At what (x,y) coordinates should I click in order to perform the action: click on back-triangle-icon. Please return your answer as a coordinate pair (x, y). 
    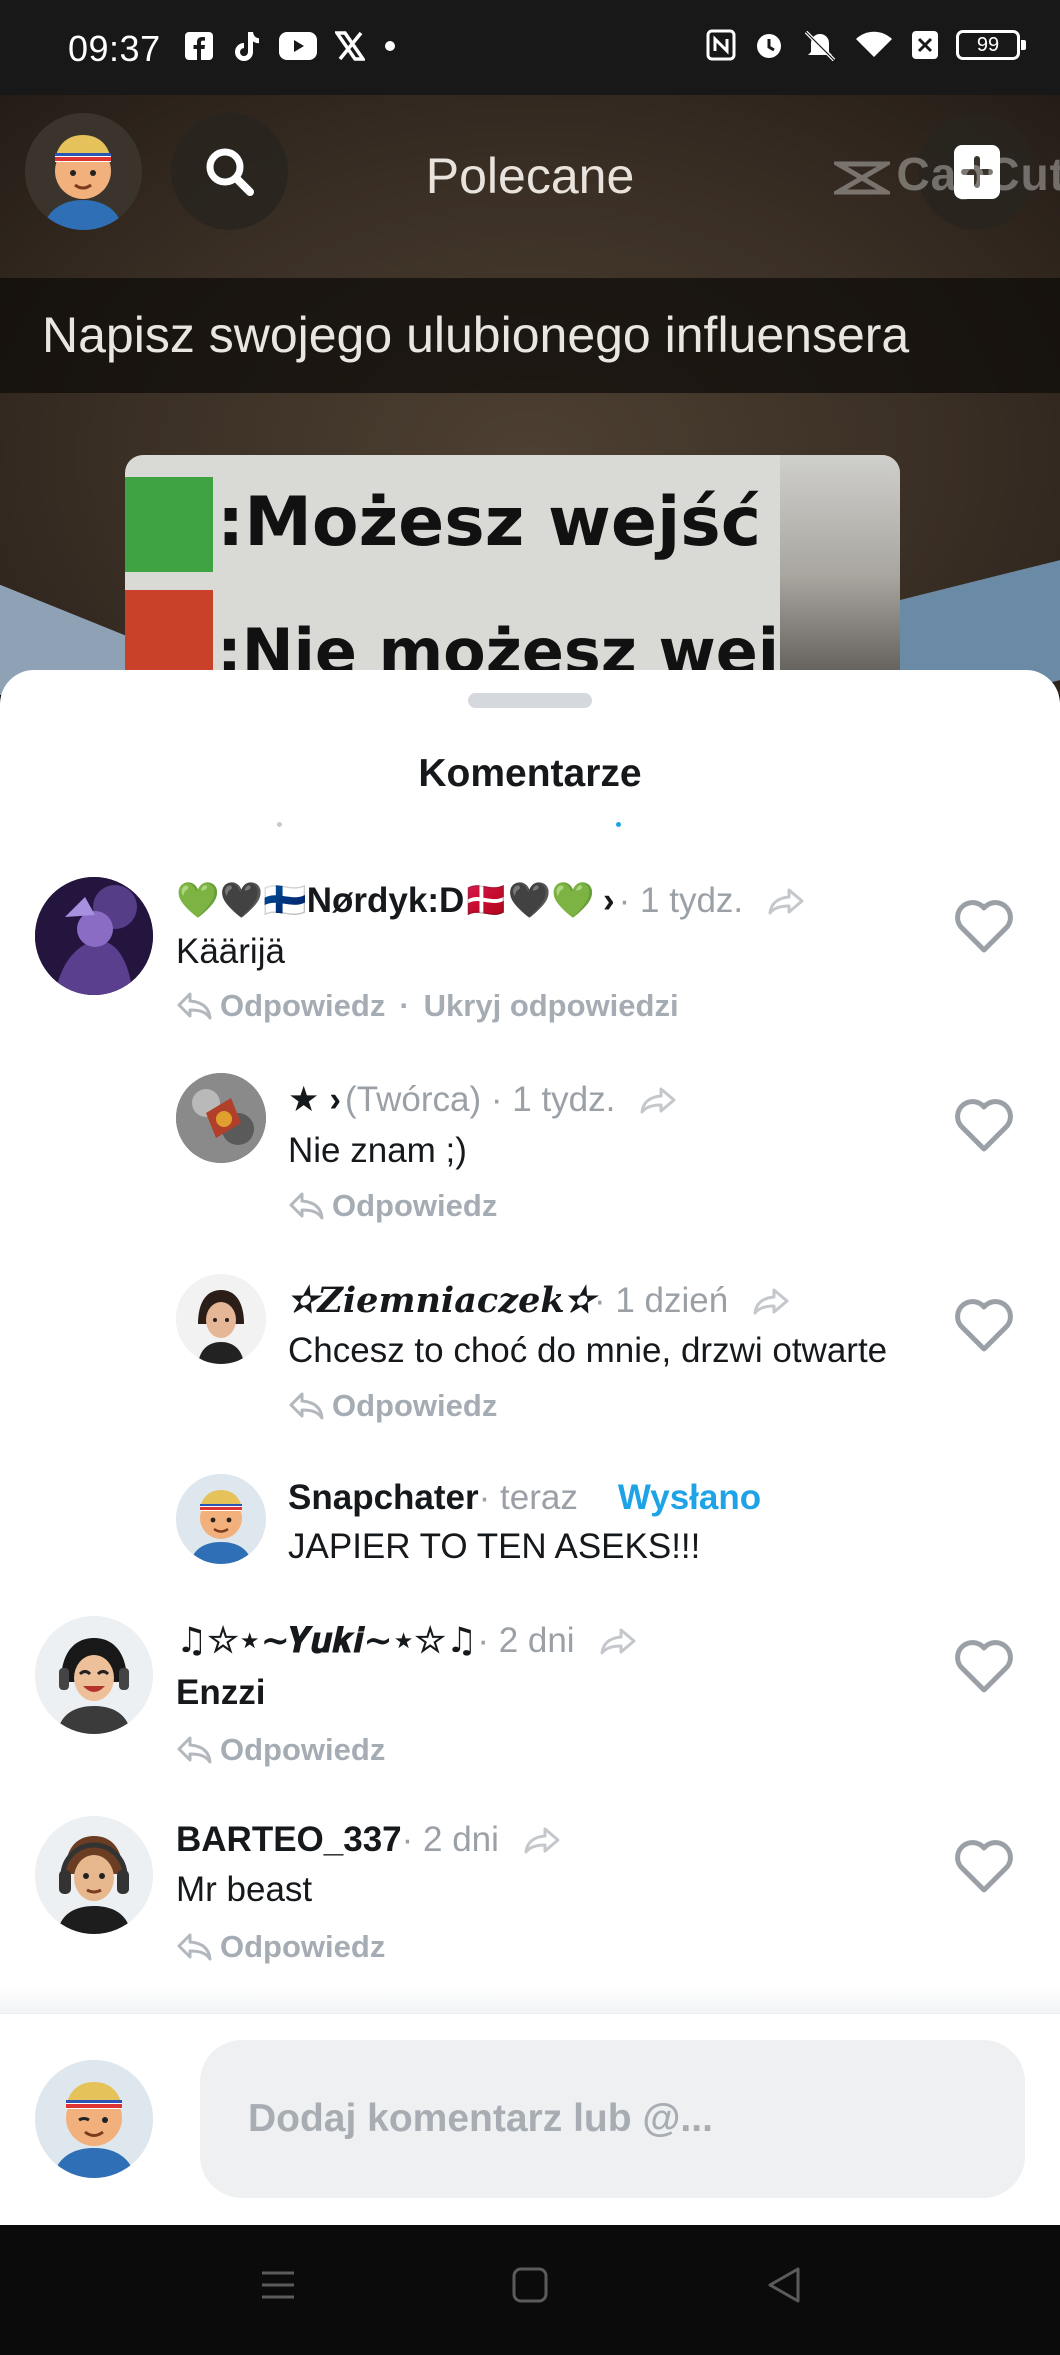
    Looking at the image, I should click on (784, 2285).